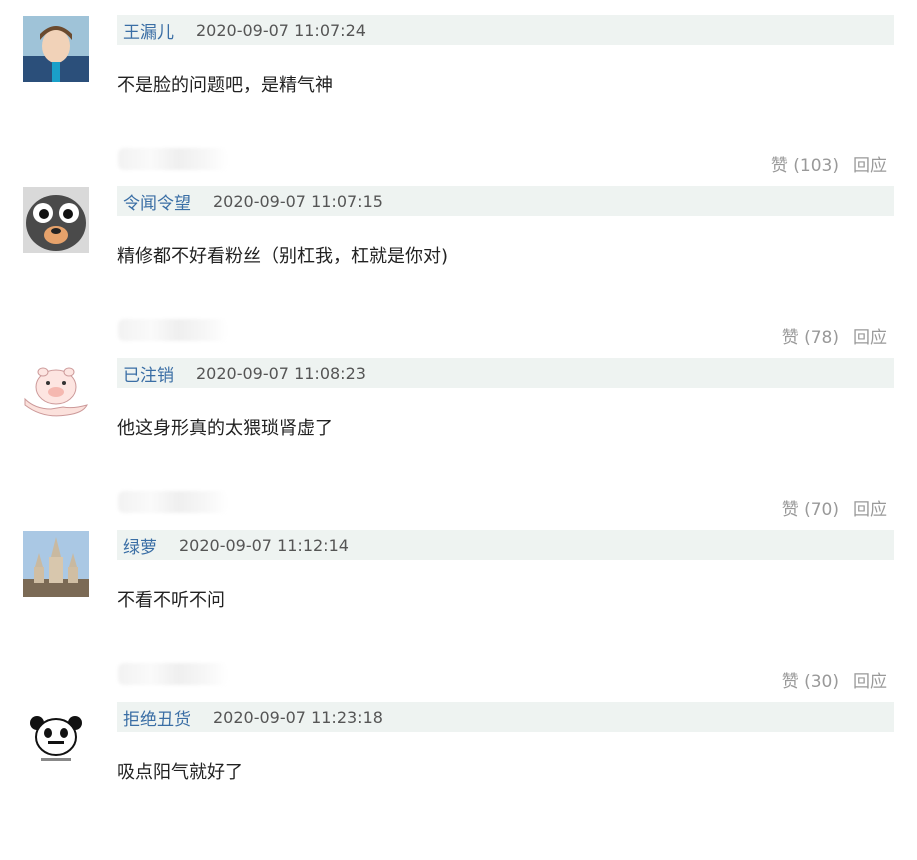 This screenshot has height=860, width=917. I want to click on timestamp: 2020-09-07 11:12:14, so click(264, 545).